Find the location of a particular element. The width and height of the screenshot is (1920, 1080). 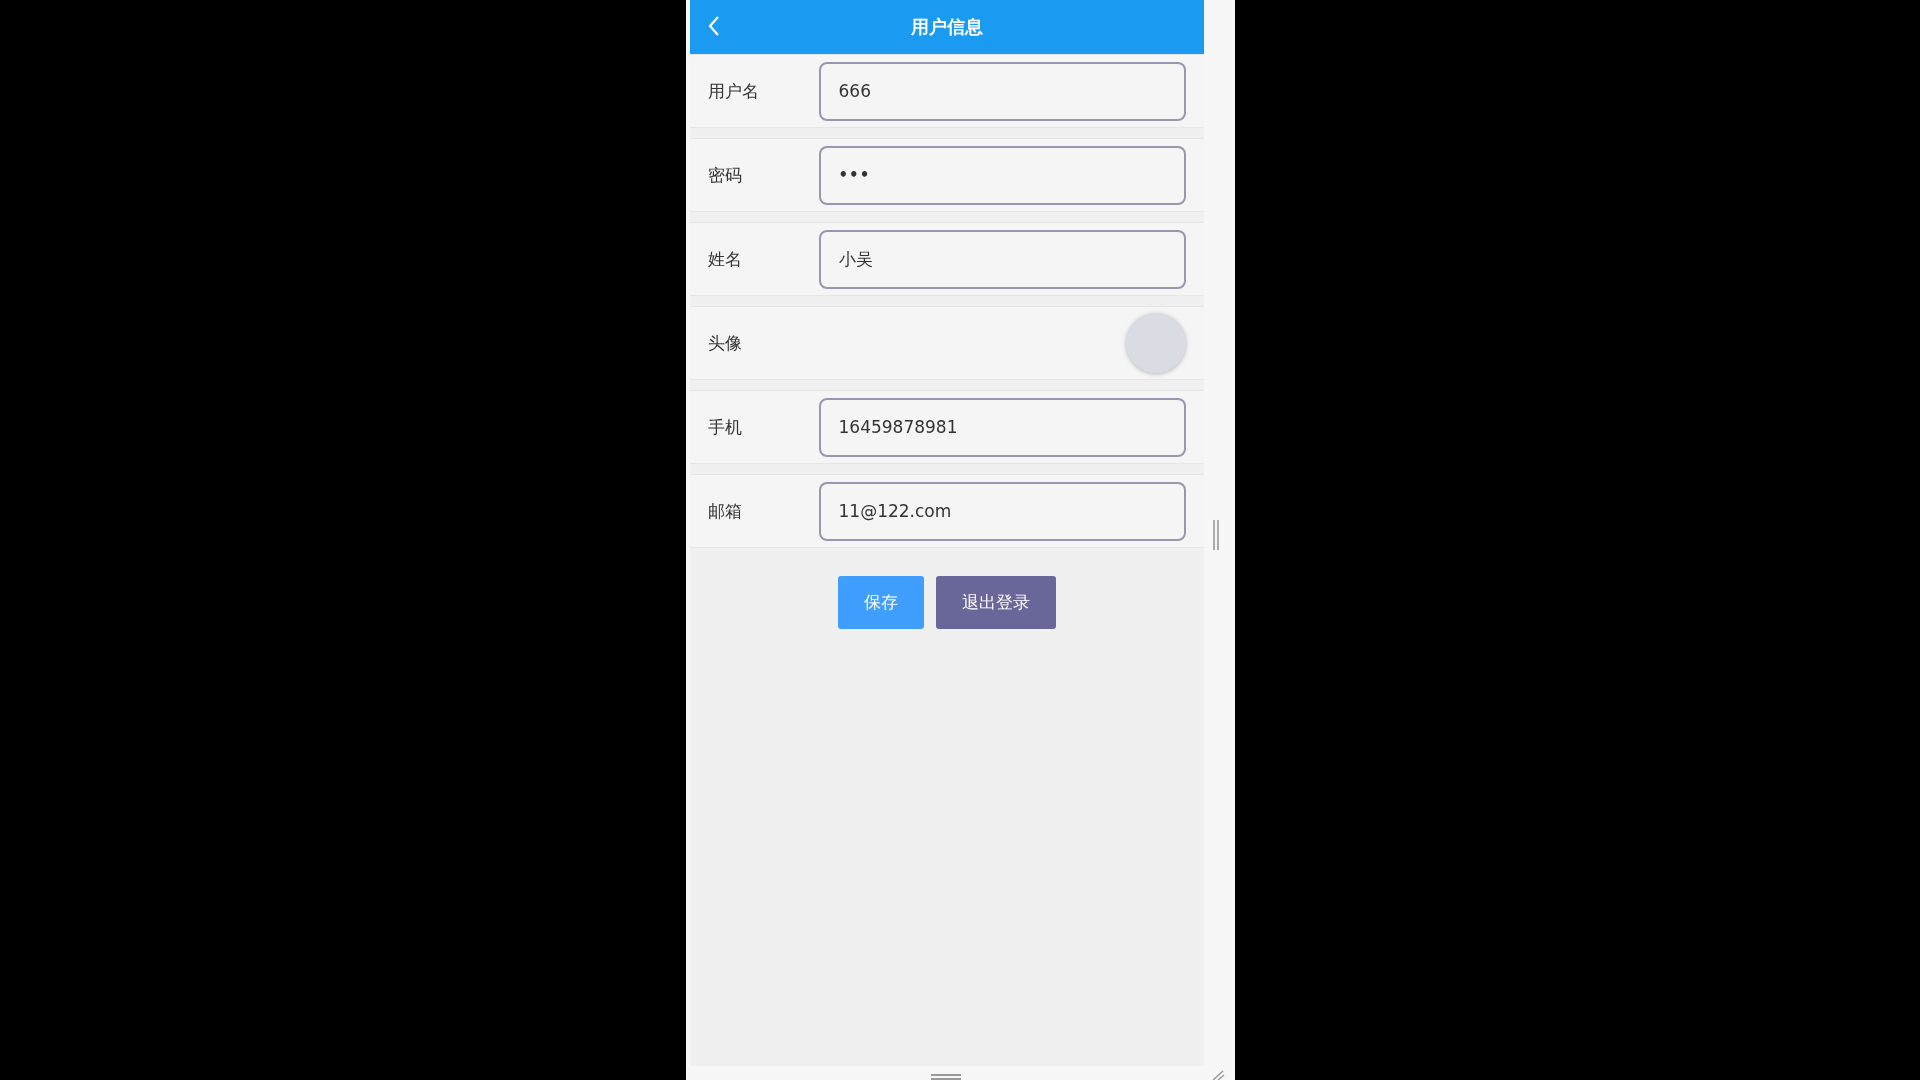

field-label: 用户名 is located at coordinates (733, 91).